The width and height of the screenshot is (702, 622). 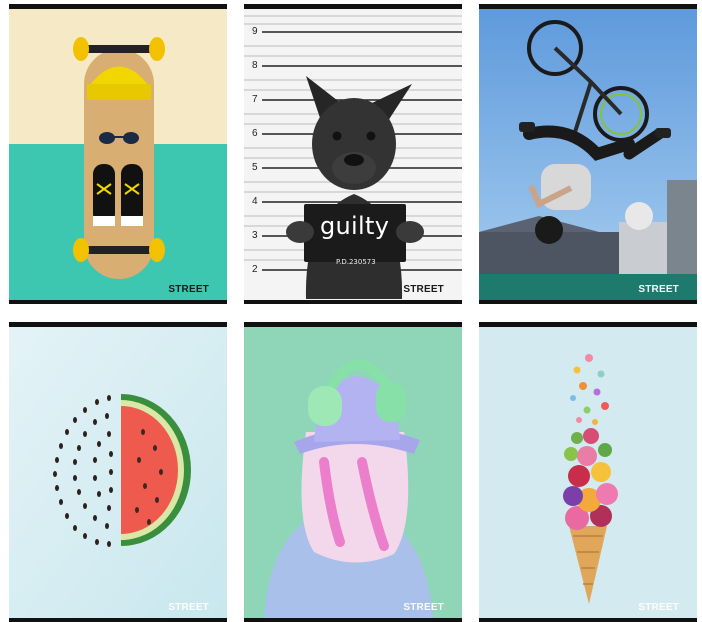 I want to click on skateboard-photo, so click(x=118, y=154).